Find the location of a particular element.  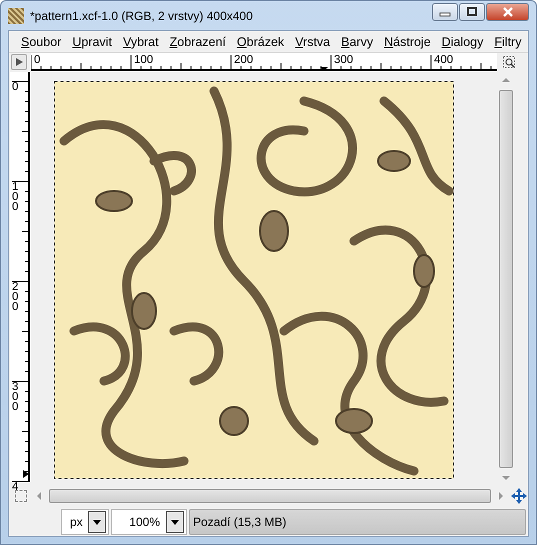

scroll-up-arrow-icon is located at coordinates (506, 80).